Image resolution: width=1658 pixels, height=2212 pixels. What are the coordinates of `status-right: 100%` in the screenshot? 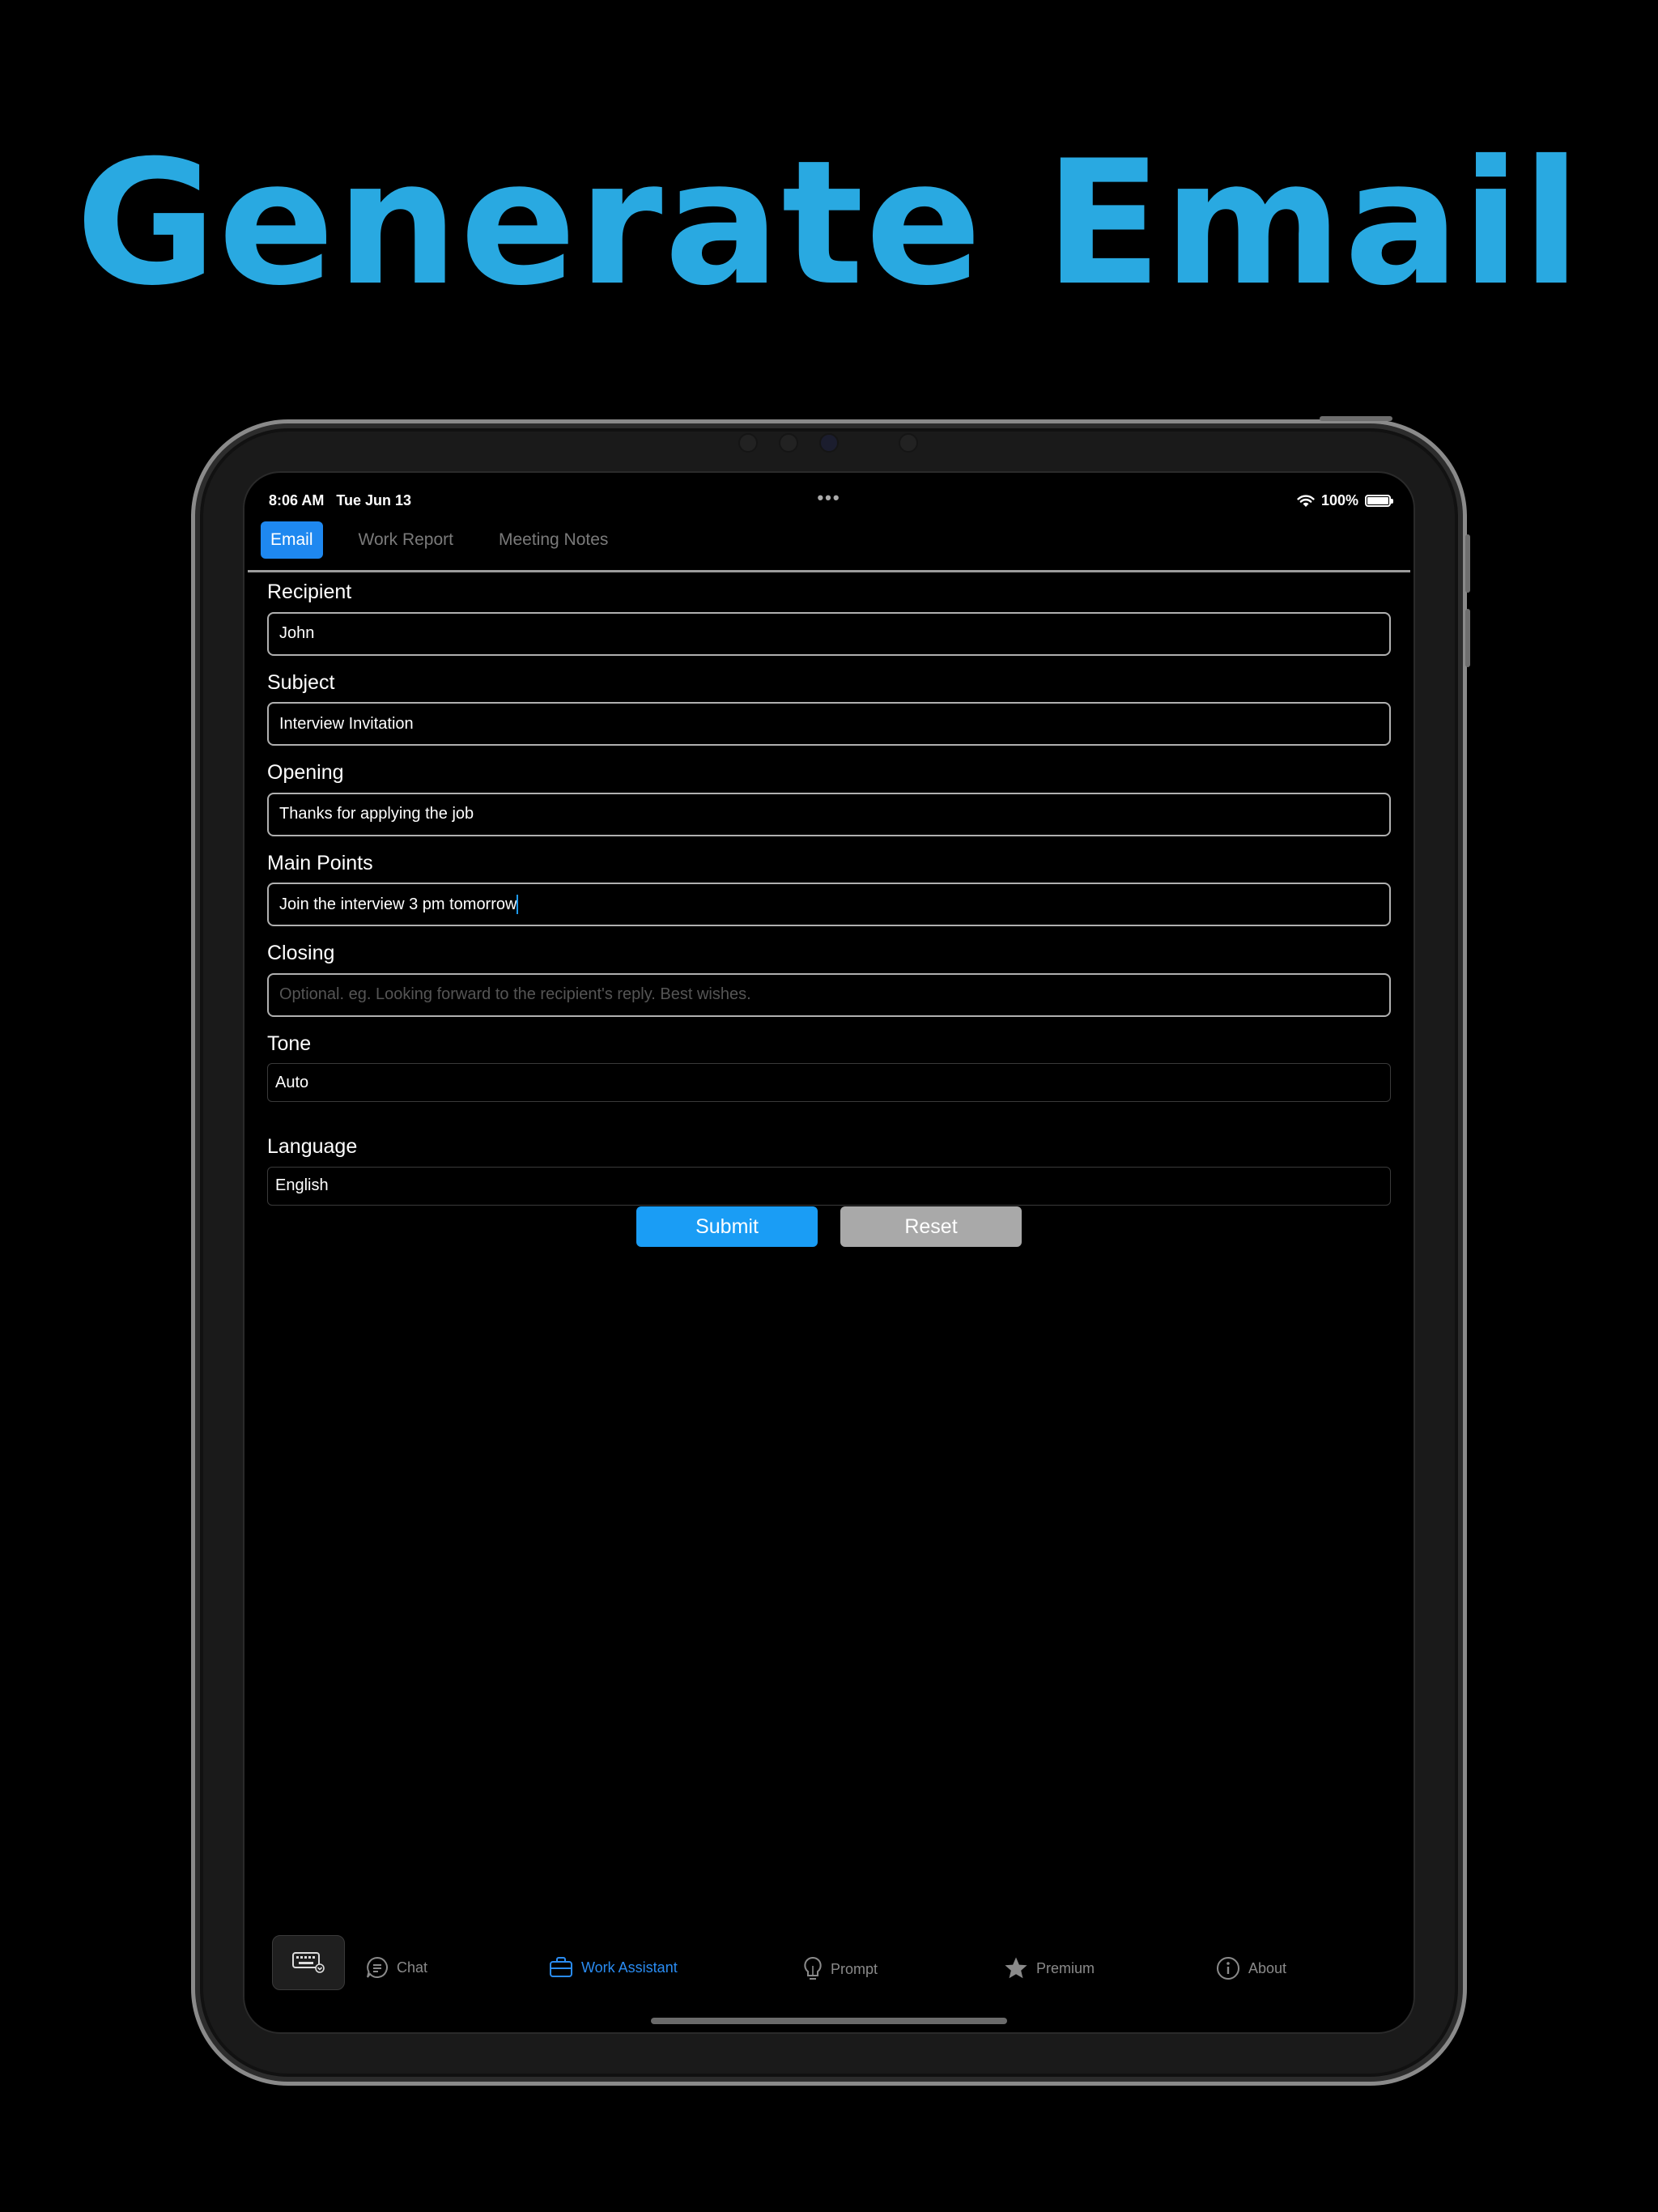 It's located at (1345, 501).